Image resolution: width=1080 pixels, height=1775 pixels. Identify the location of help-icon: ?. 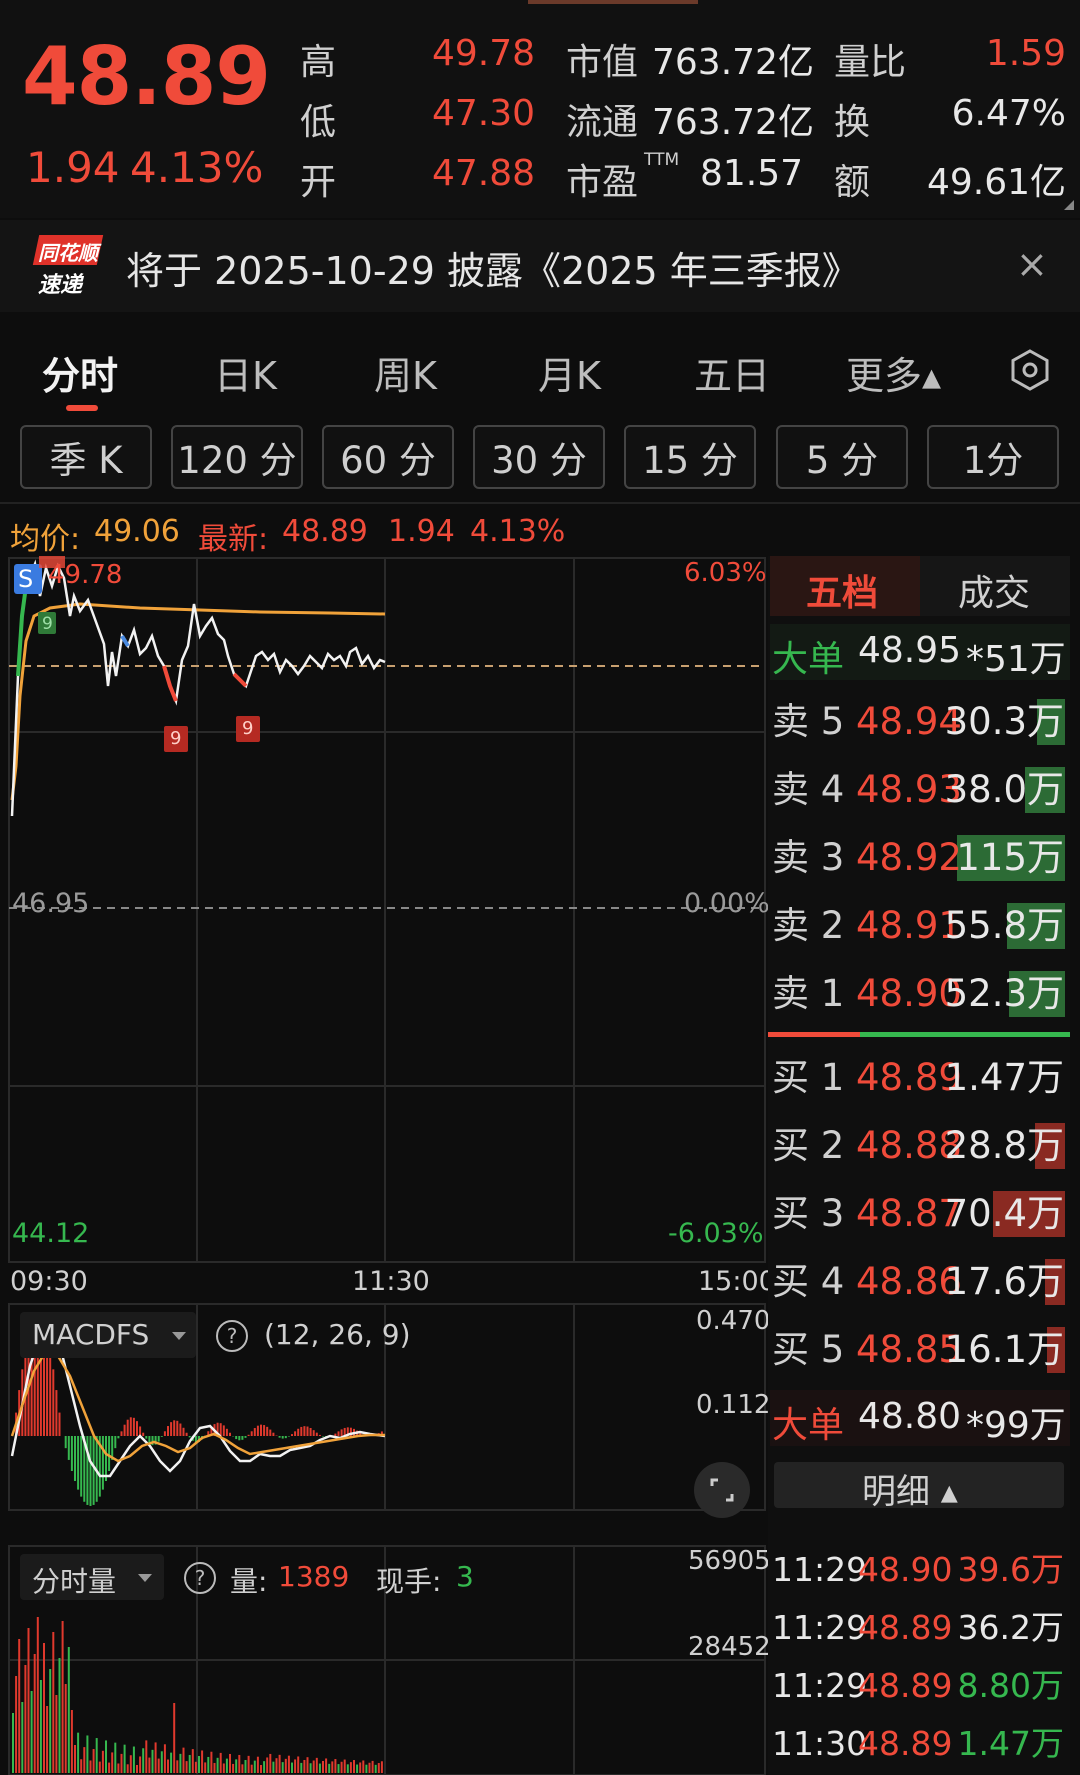
(232, 1336).